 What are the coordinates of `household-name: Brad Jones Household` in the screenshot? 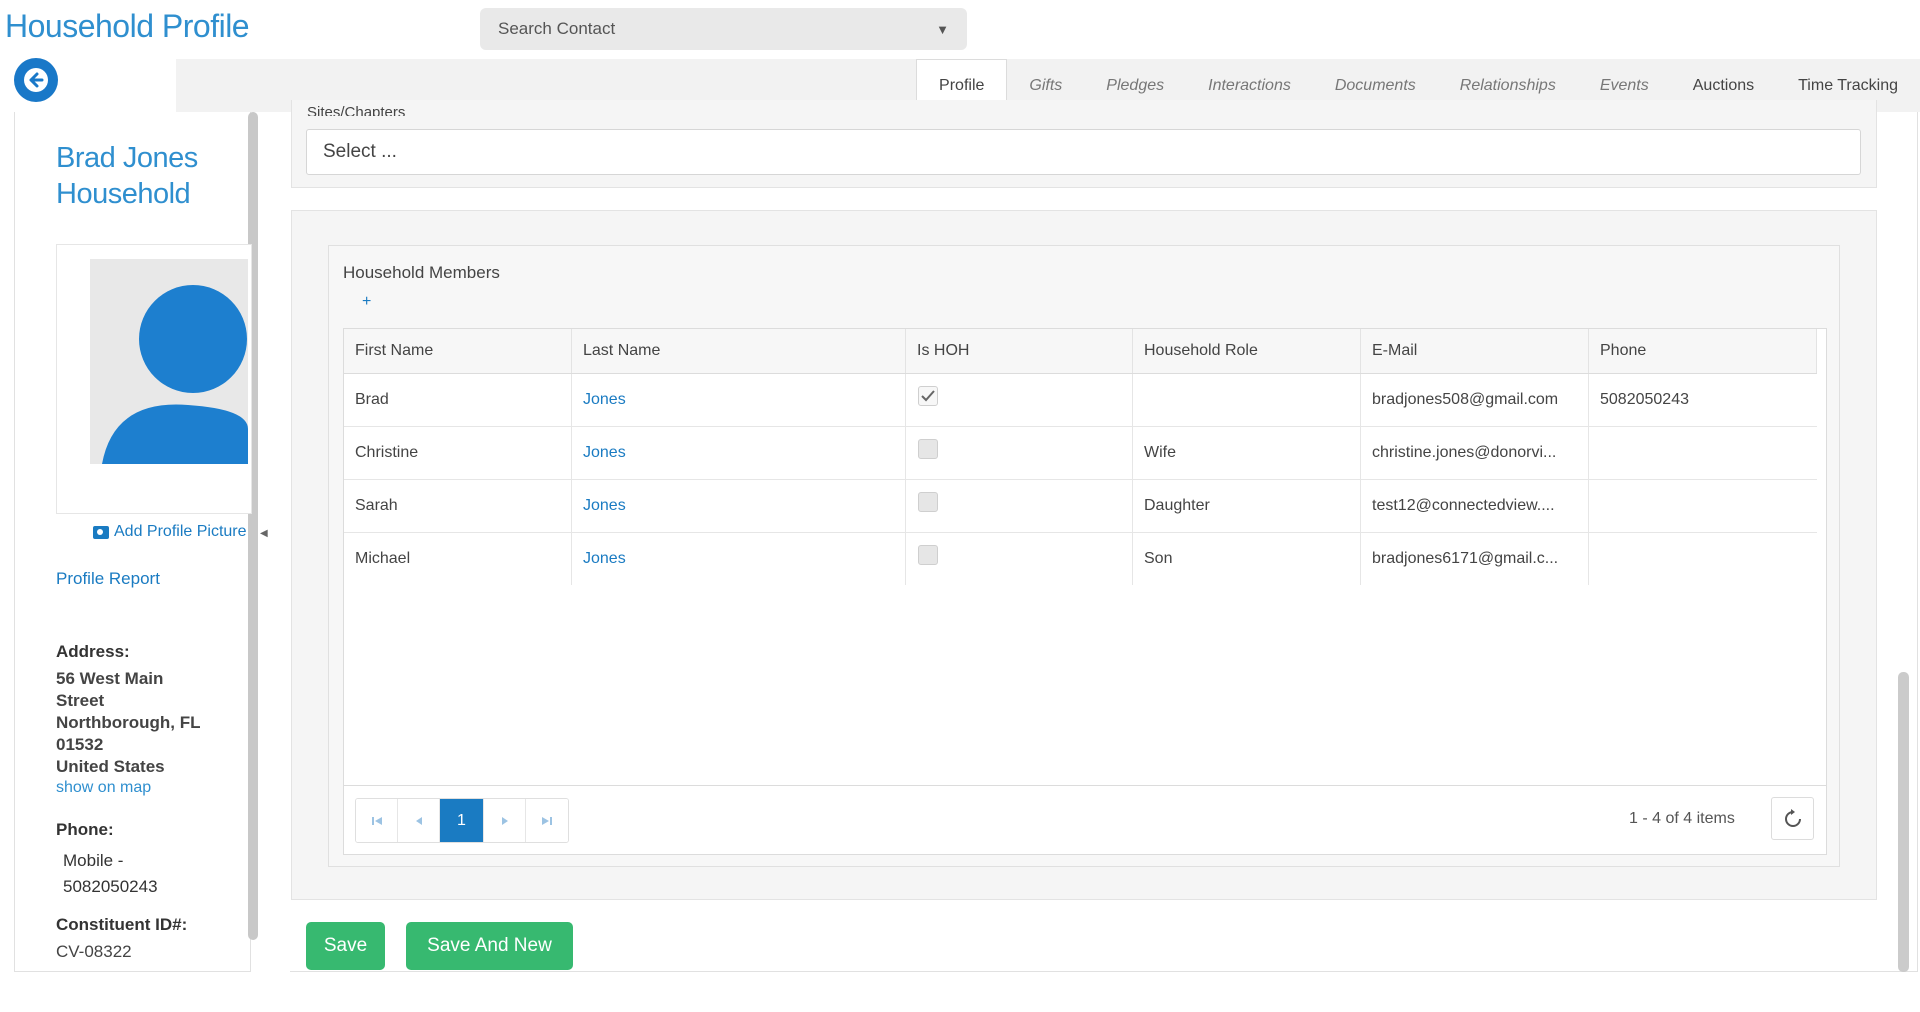 It's located at (127, 176).